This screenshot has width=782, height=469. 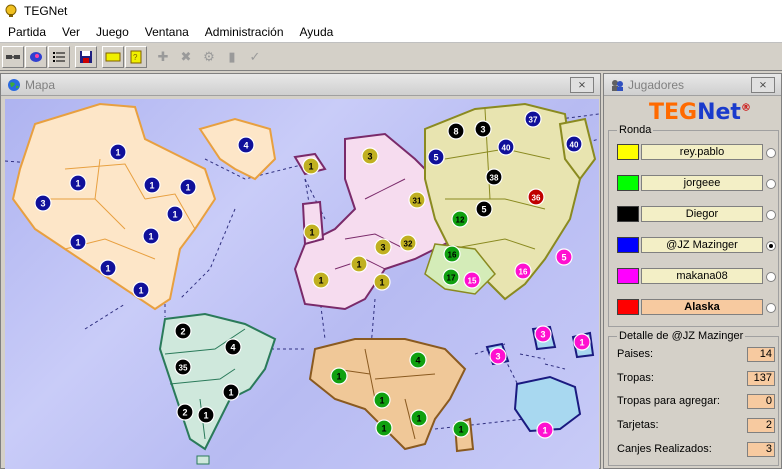 What do you see at coordinates (255, 56) in the screenshot?
I see `end-turn-icon: ✓` at bounding box center [255, 56].